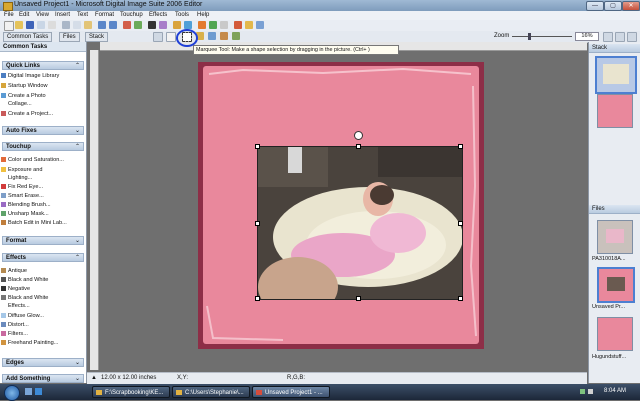 The width and height of the screenshot is (640, 401). What do you see at coordinates (542, 36) in the screenshot?
I see `zoom-slider` at bounding box center [542, 36].